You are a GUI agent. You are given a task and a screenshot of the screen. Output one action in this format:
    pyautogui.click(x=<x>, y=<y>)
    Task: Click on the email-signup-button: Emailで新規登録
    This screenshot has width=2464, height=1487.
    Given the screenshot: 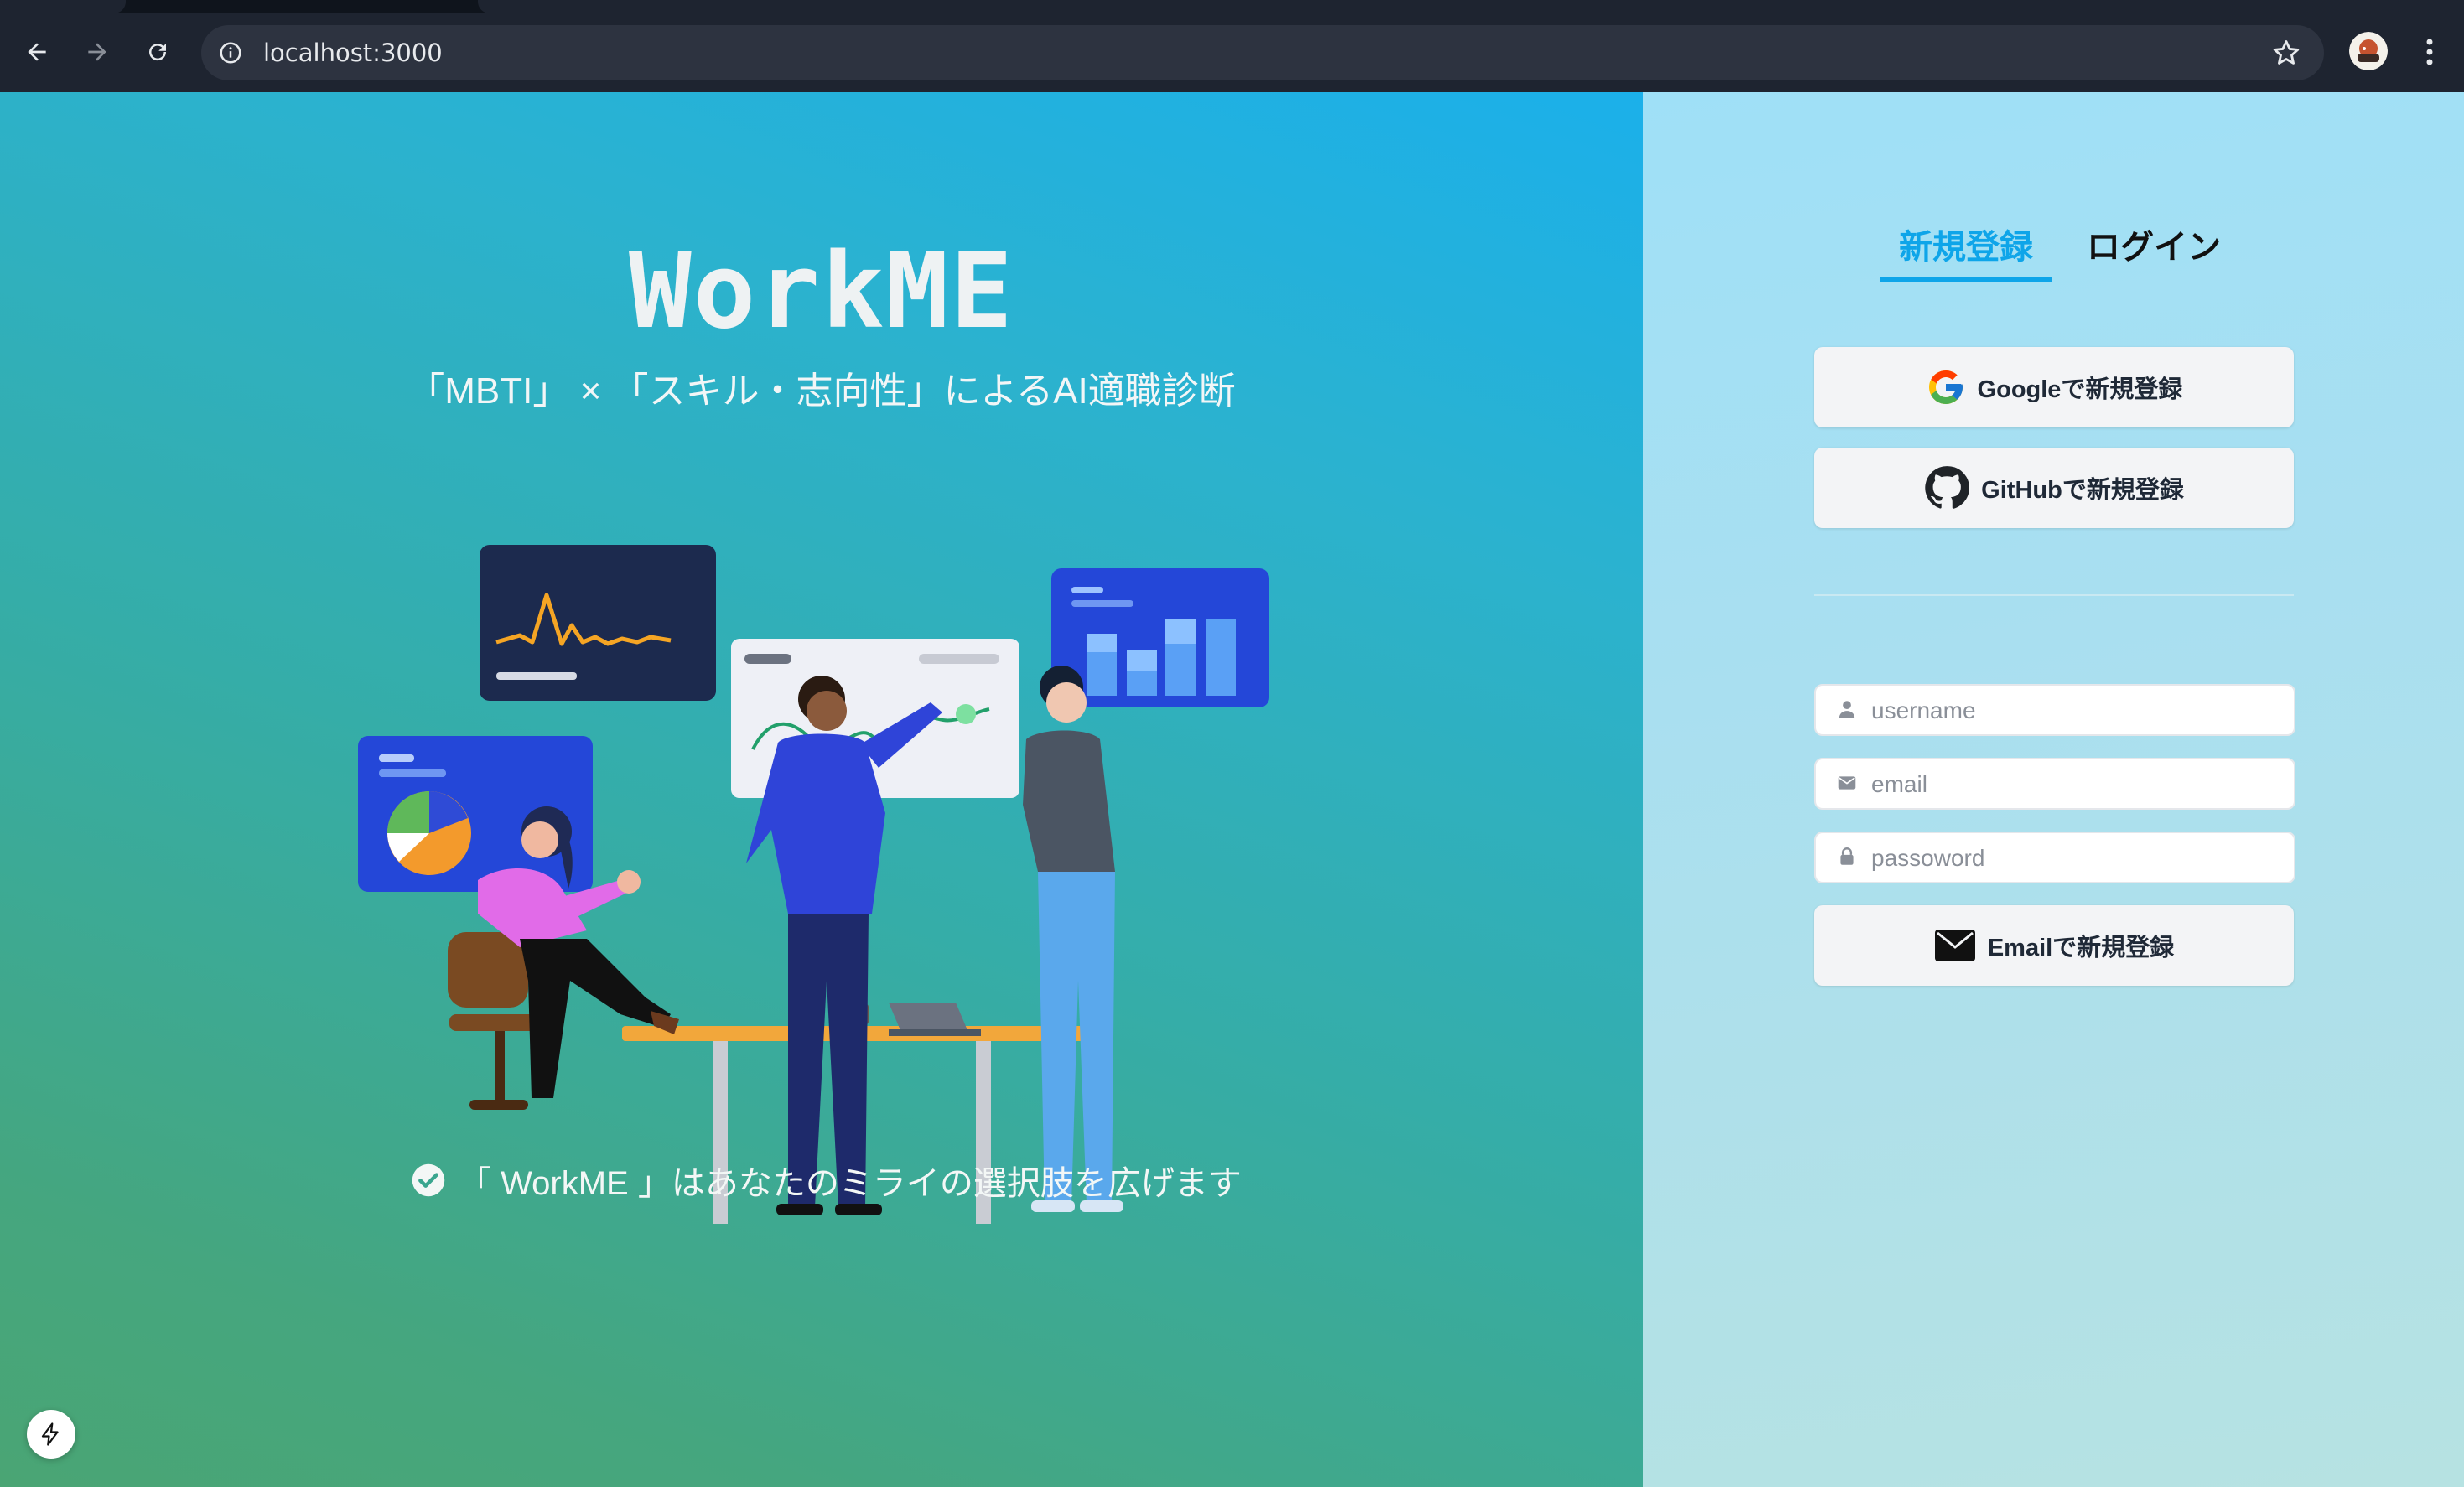 What is the action you would take?
    pyautogui.click(x=2054, y=946)
    